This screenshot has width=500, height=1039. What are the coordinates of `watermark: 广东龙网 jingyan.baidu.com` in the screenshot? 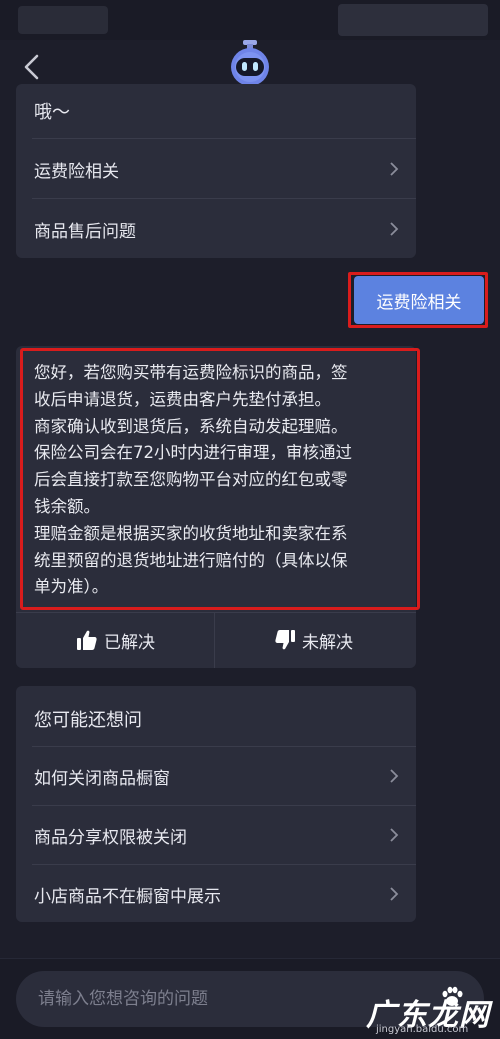 It's located at (428, 1012).